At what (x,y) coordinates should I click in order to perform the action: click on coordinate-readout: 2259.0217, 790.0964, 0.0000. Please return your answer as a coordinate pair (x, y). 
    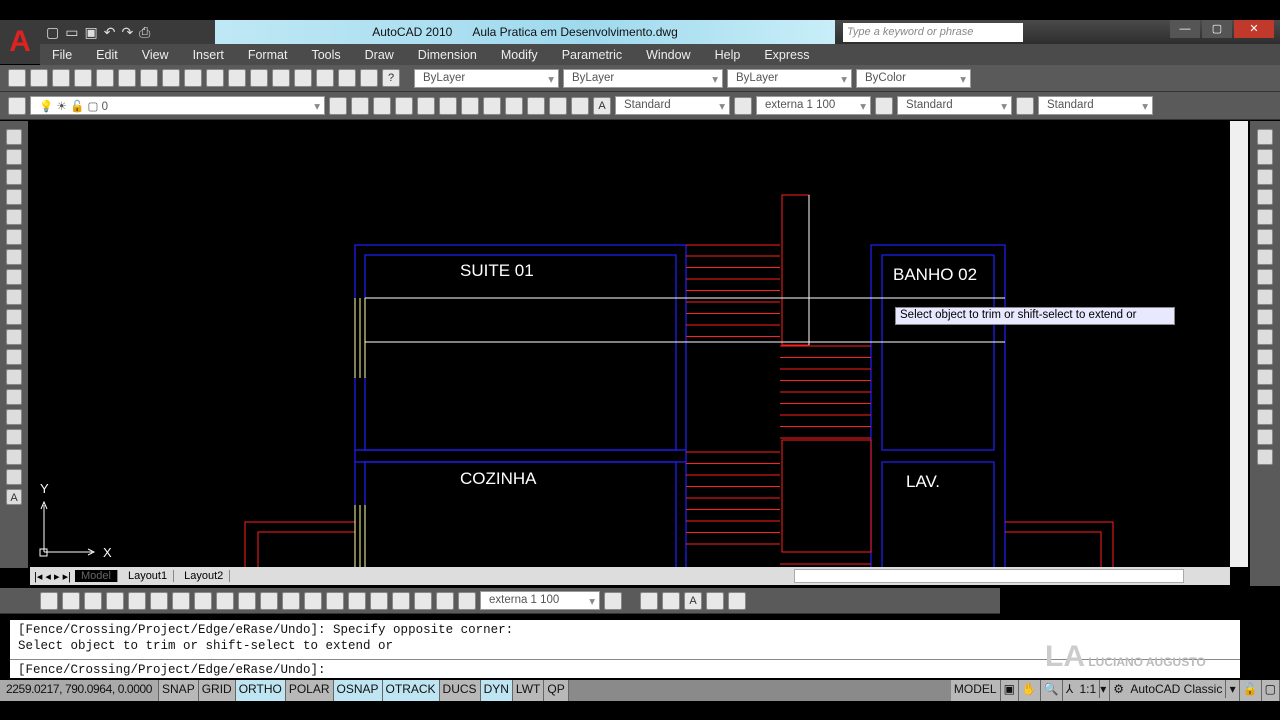
    Looking at the image, I should click on (80, 690).